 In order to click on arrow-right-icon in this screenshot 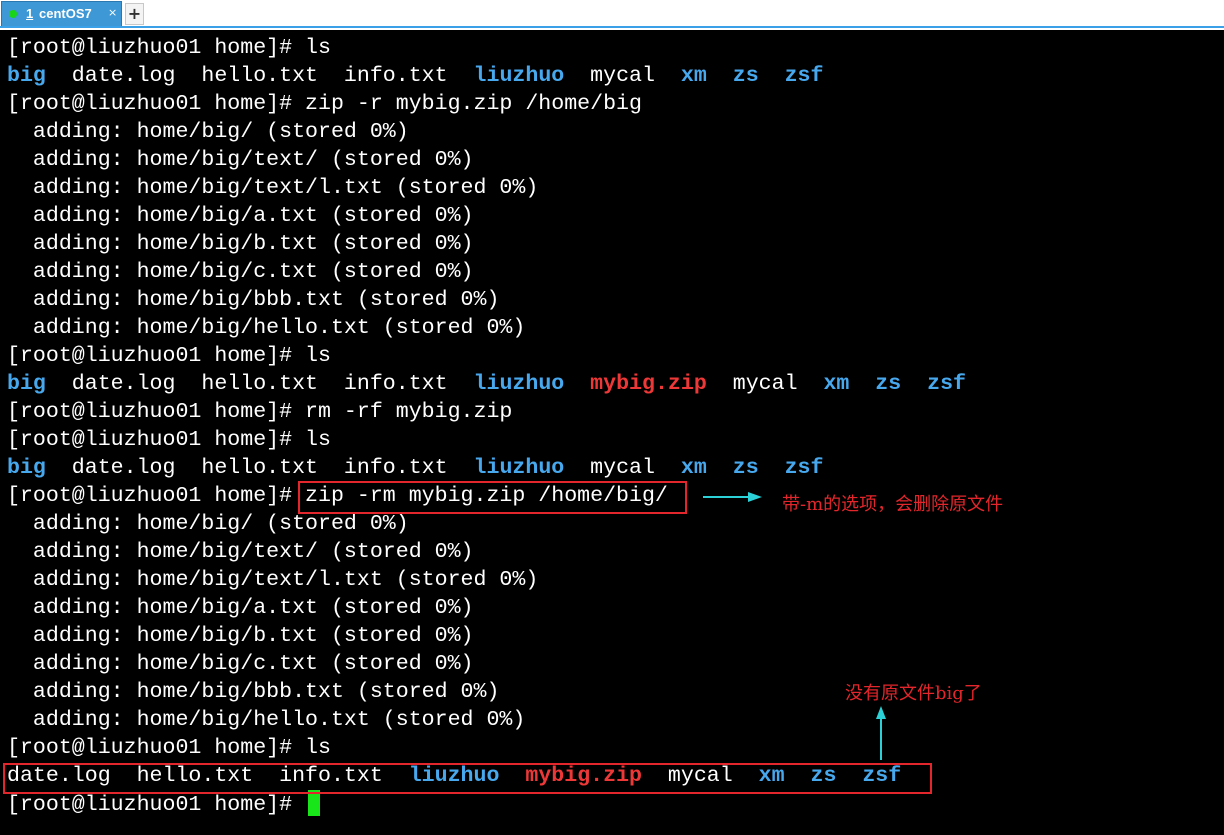, I will do `click(732, 497)`.